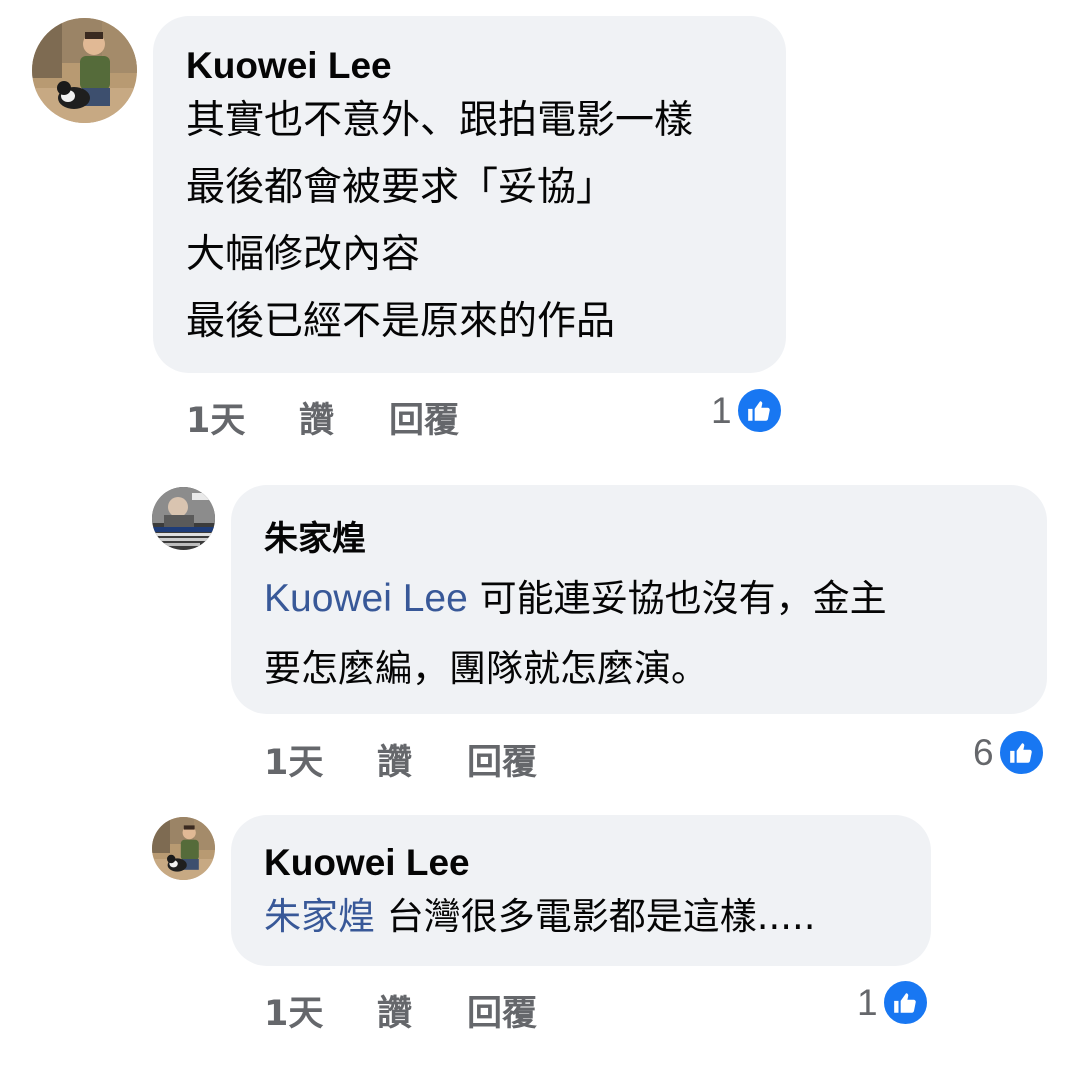 This screenshot has width=1080, height=1071. Describe the element at coordinates (319, 916) in the screenshot. I see `mention-link: 朱家煌` at that location.